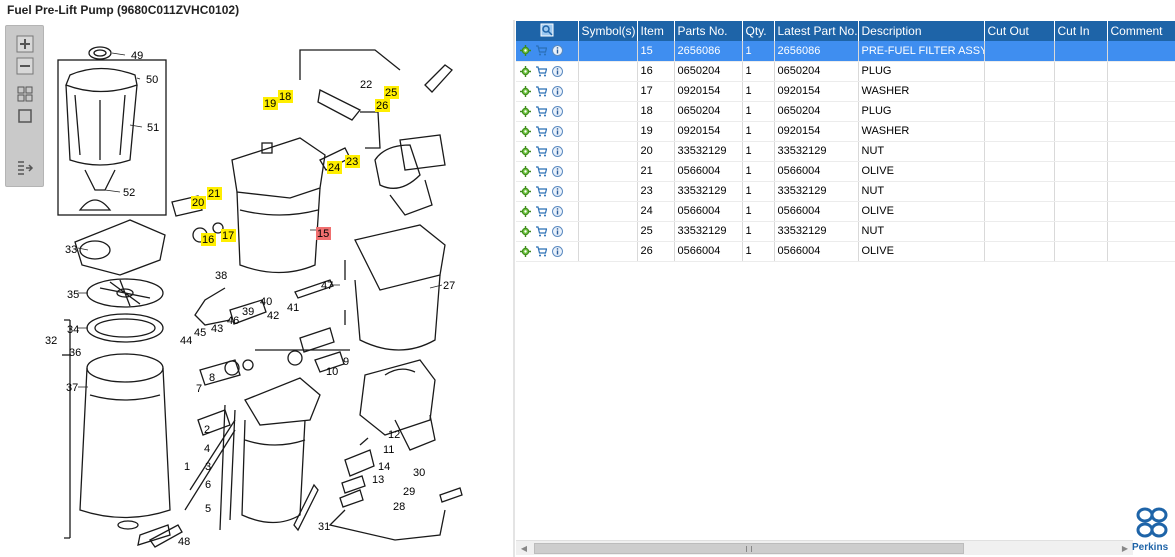 This screenshot has height=557, width=1175. Describe the element at coordinates (129, 193) in the screenshot. I see `callout-52: 52` at that location.